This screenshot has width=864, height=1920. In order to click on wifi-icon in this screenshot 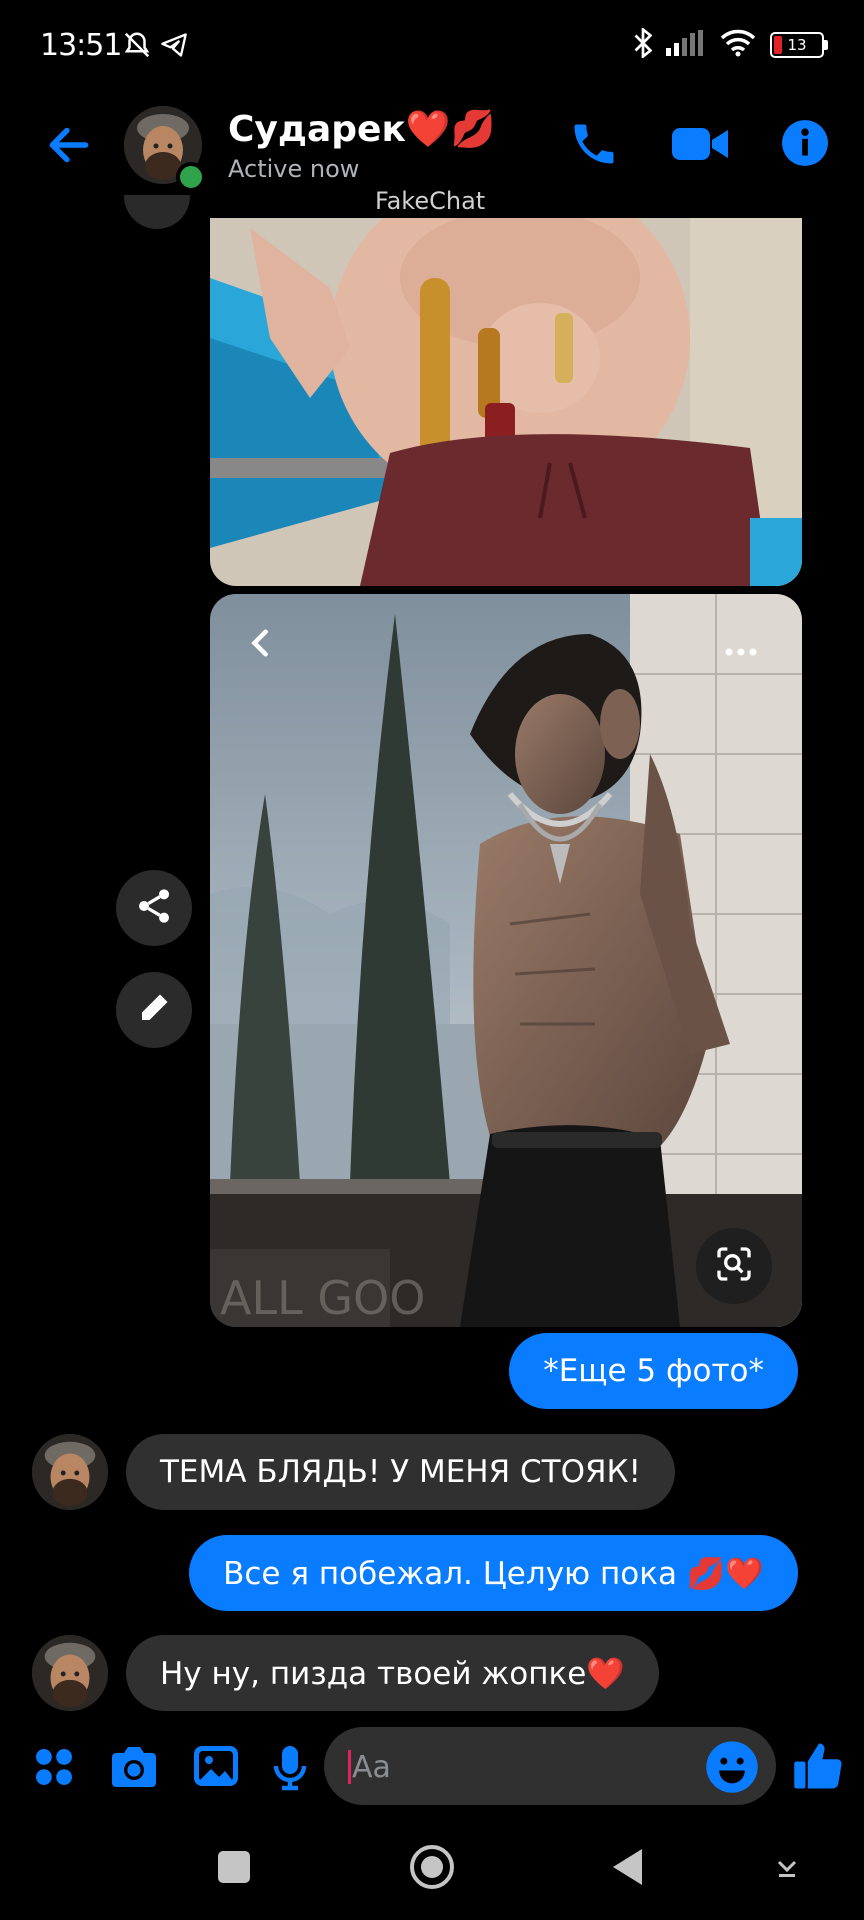, I will do `click(738, 45)`.